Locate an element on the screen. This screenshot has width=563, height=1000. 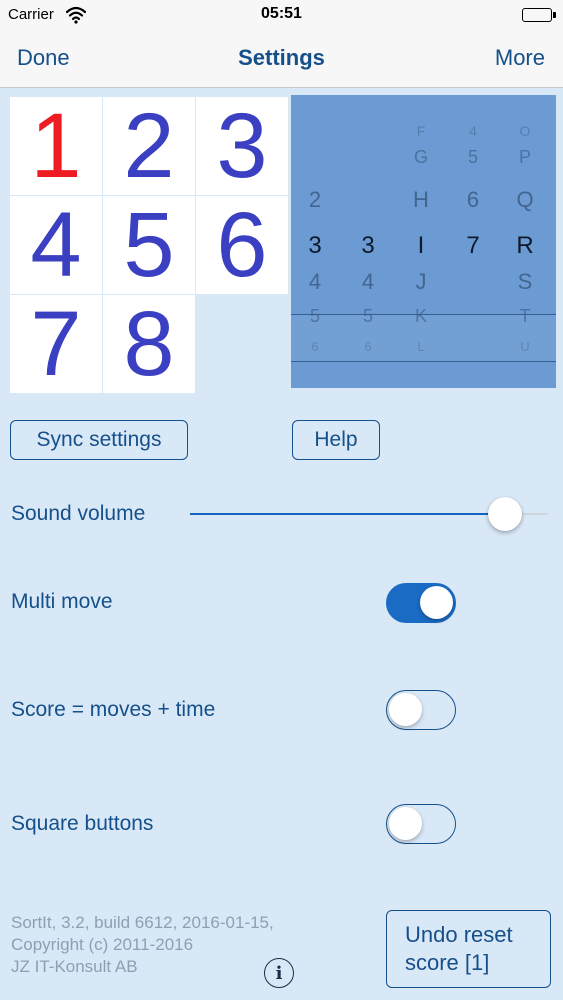
undo-line-1: Undo reset is located at coordinates (459, 934).